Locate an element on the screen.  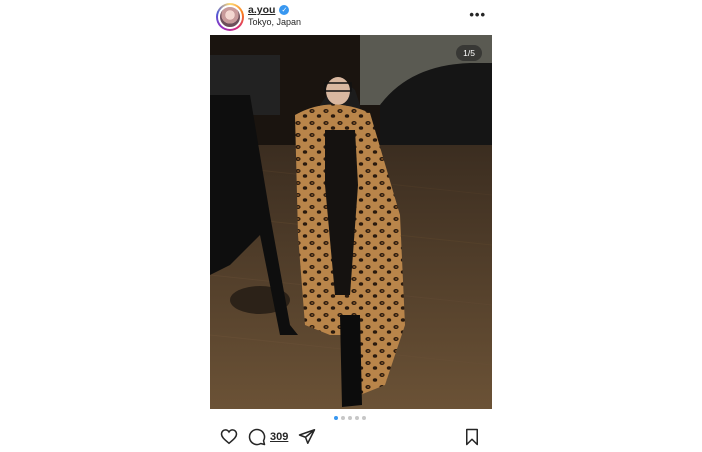
carousel-counter: 1/5 is located at coordinates (469, 53).